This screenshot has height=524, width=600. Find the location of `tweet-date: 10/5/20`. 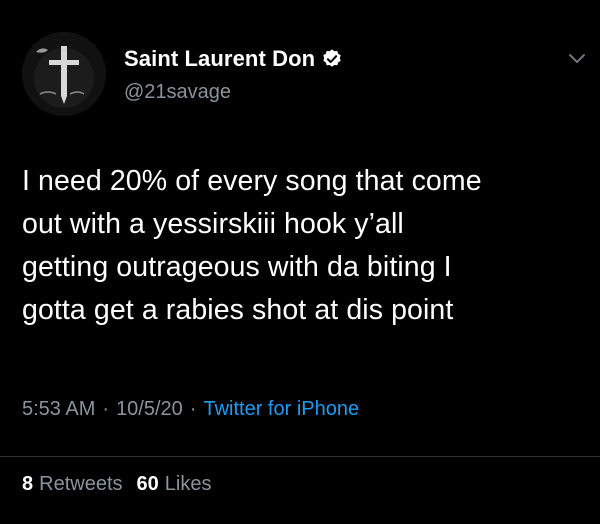

tweet-date: 10/5/20 is located at coordinates (149, 409).